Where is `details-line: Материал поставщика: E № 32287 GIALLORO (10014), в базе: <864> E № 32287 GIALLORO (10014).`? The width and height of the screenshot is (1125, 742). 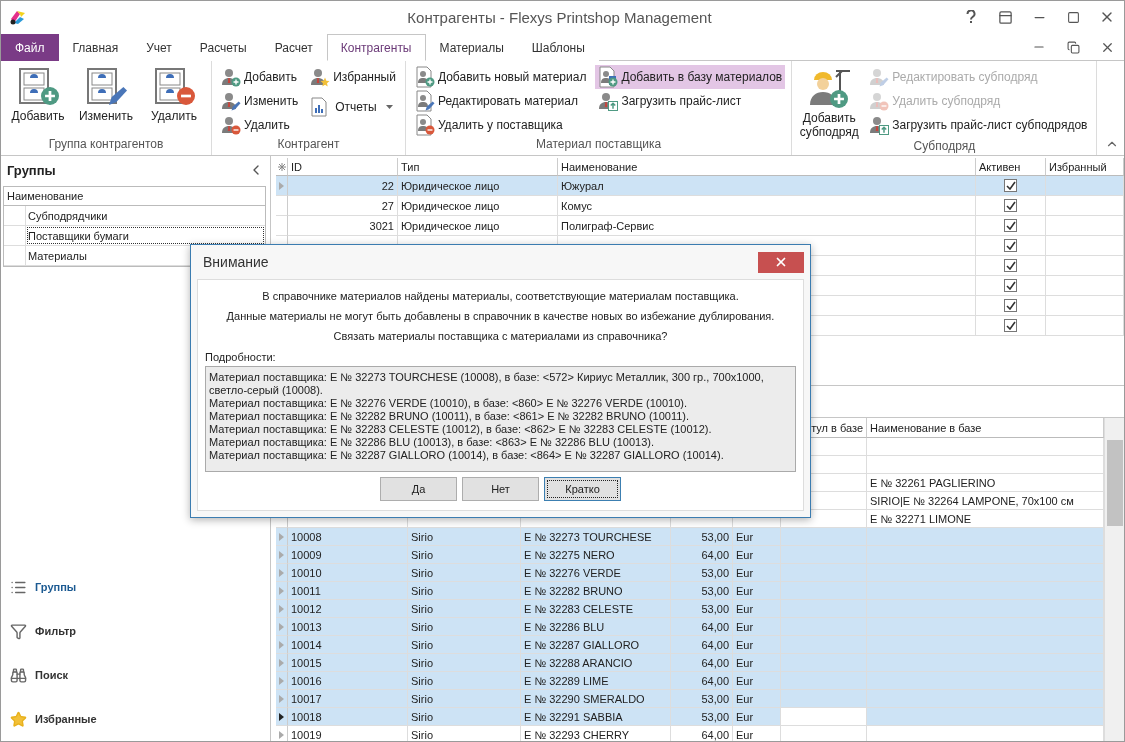 details-line: Материал поставщика: E № 32287 GIALLORO (10014), в базе: <864> E № 32287 GIALLORO (10014). is located at coordinates (467, 455).